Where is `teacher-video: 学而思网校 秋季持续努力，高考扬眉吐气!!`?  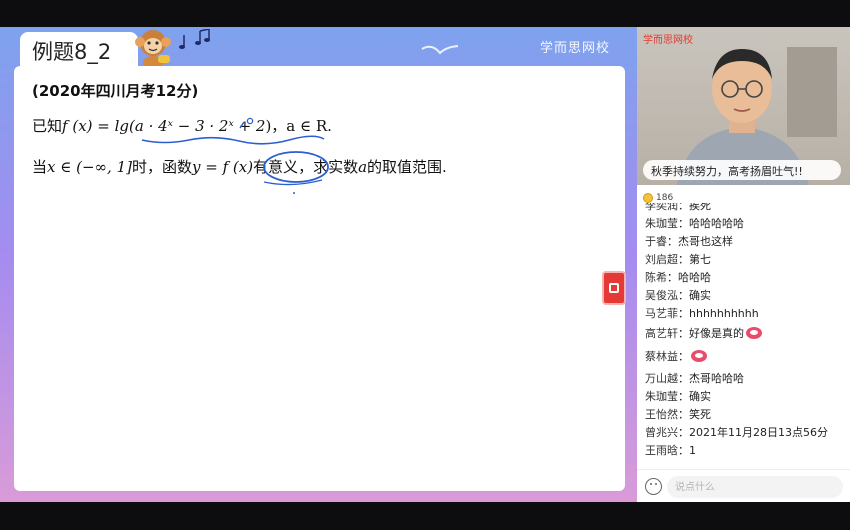 teacher-video: 学而思网校 秋季持续努力，高考扬眉吐气!! is located at coordinates (743, 106).